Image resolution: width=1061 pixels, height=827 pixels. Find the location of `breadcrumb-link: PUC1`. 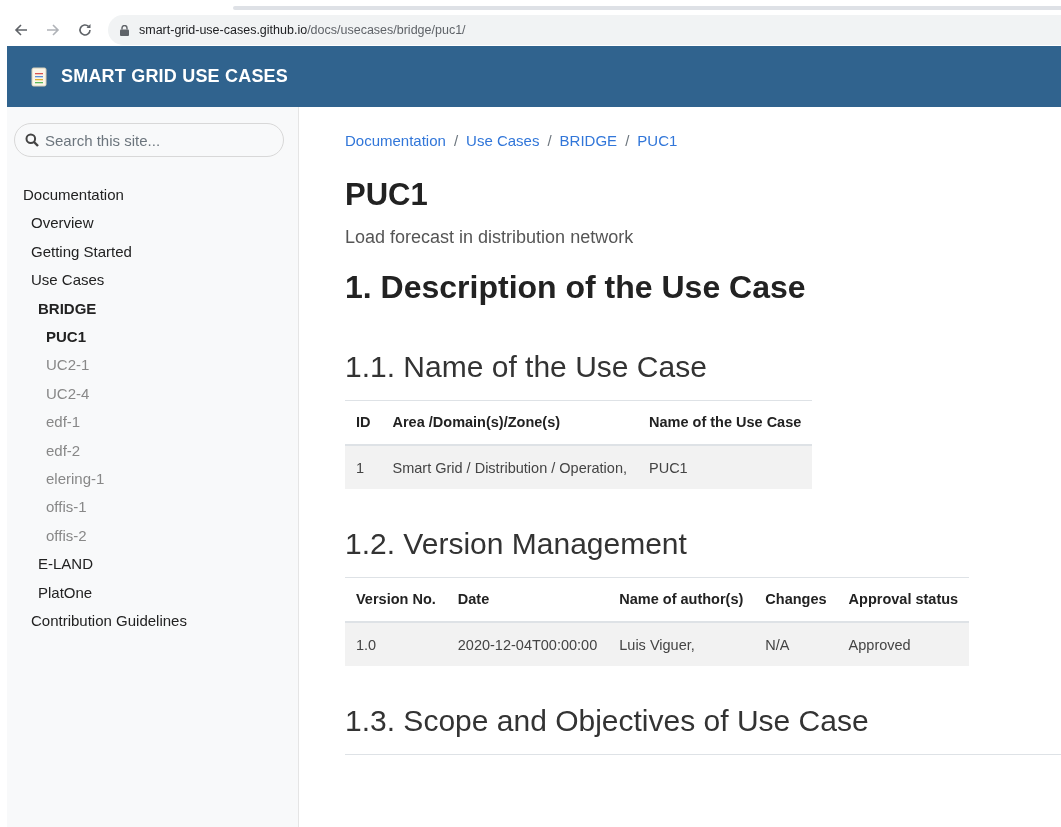

breadcrumb-link: PUC1 is located at coordinates (657, 141).